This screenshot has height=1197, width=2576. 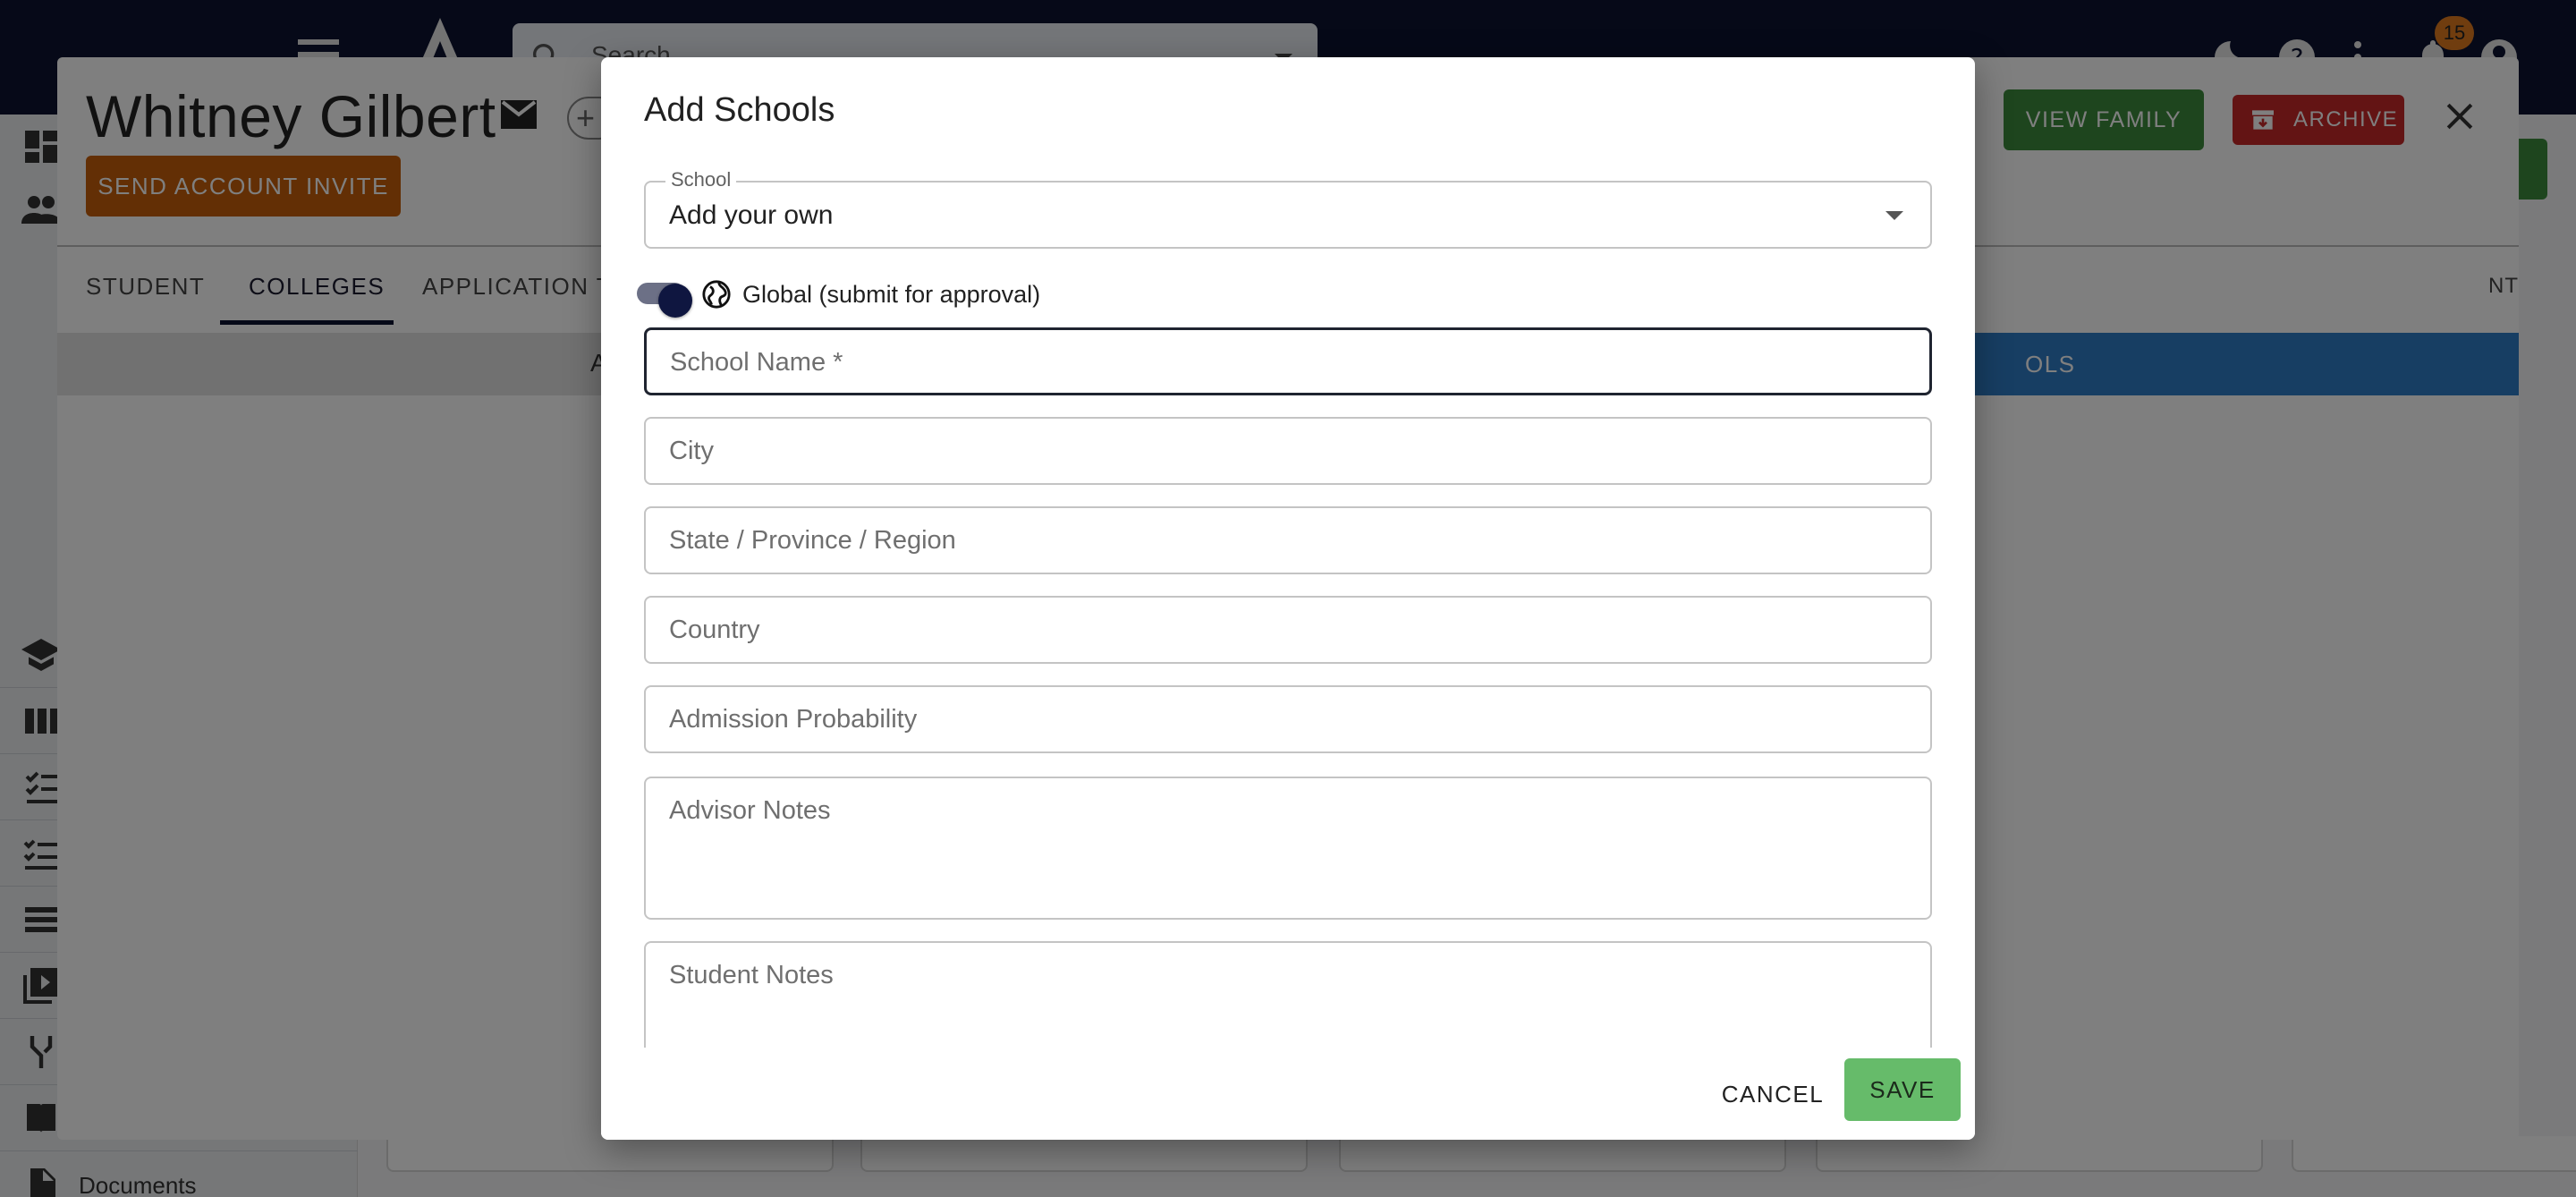 What do you see at coordinates (1772, 1094) in the screenshot?
I see `cancel-button: CANCEL` at bounding box center [1772, 1094].